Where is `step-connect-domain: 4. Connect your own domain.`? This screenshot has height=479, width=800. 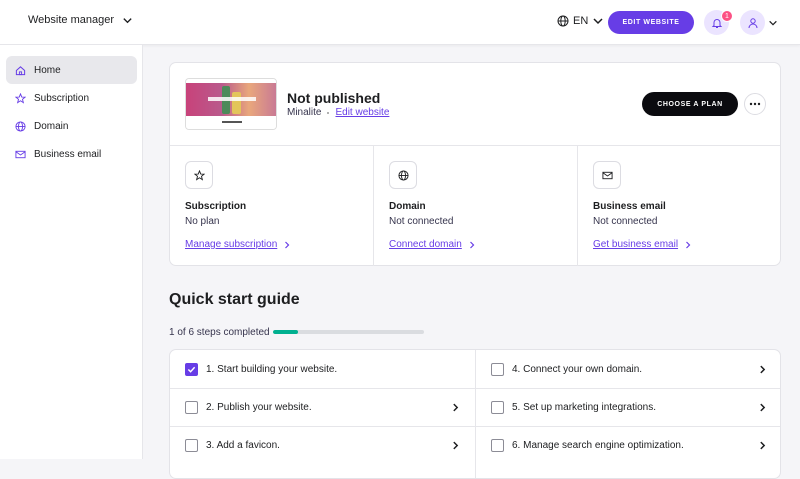
step-connect-domain: 4. Connect your own domain. is located at coordinates (628, 369).